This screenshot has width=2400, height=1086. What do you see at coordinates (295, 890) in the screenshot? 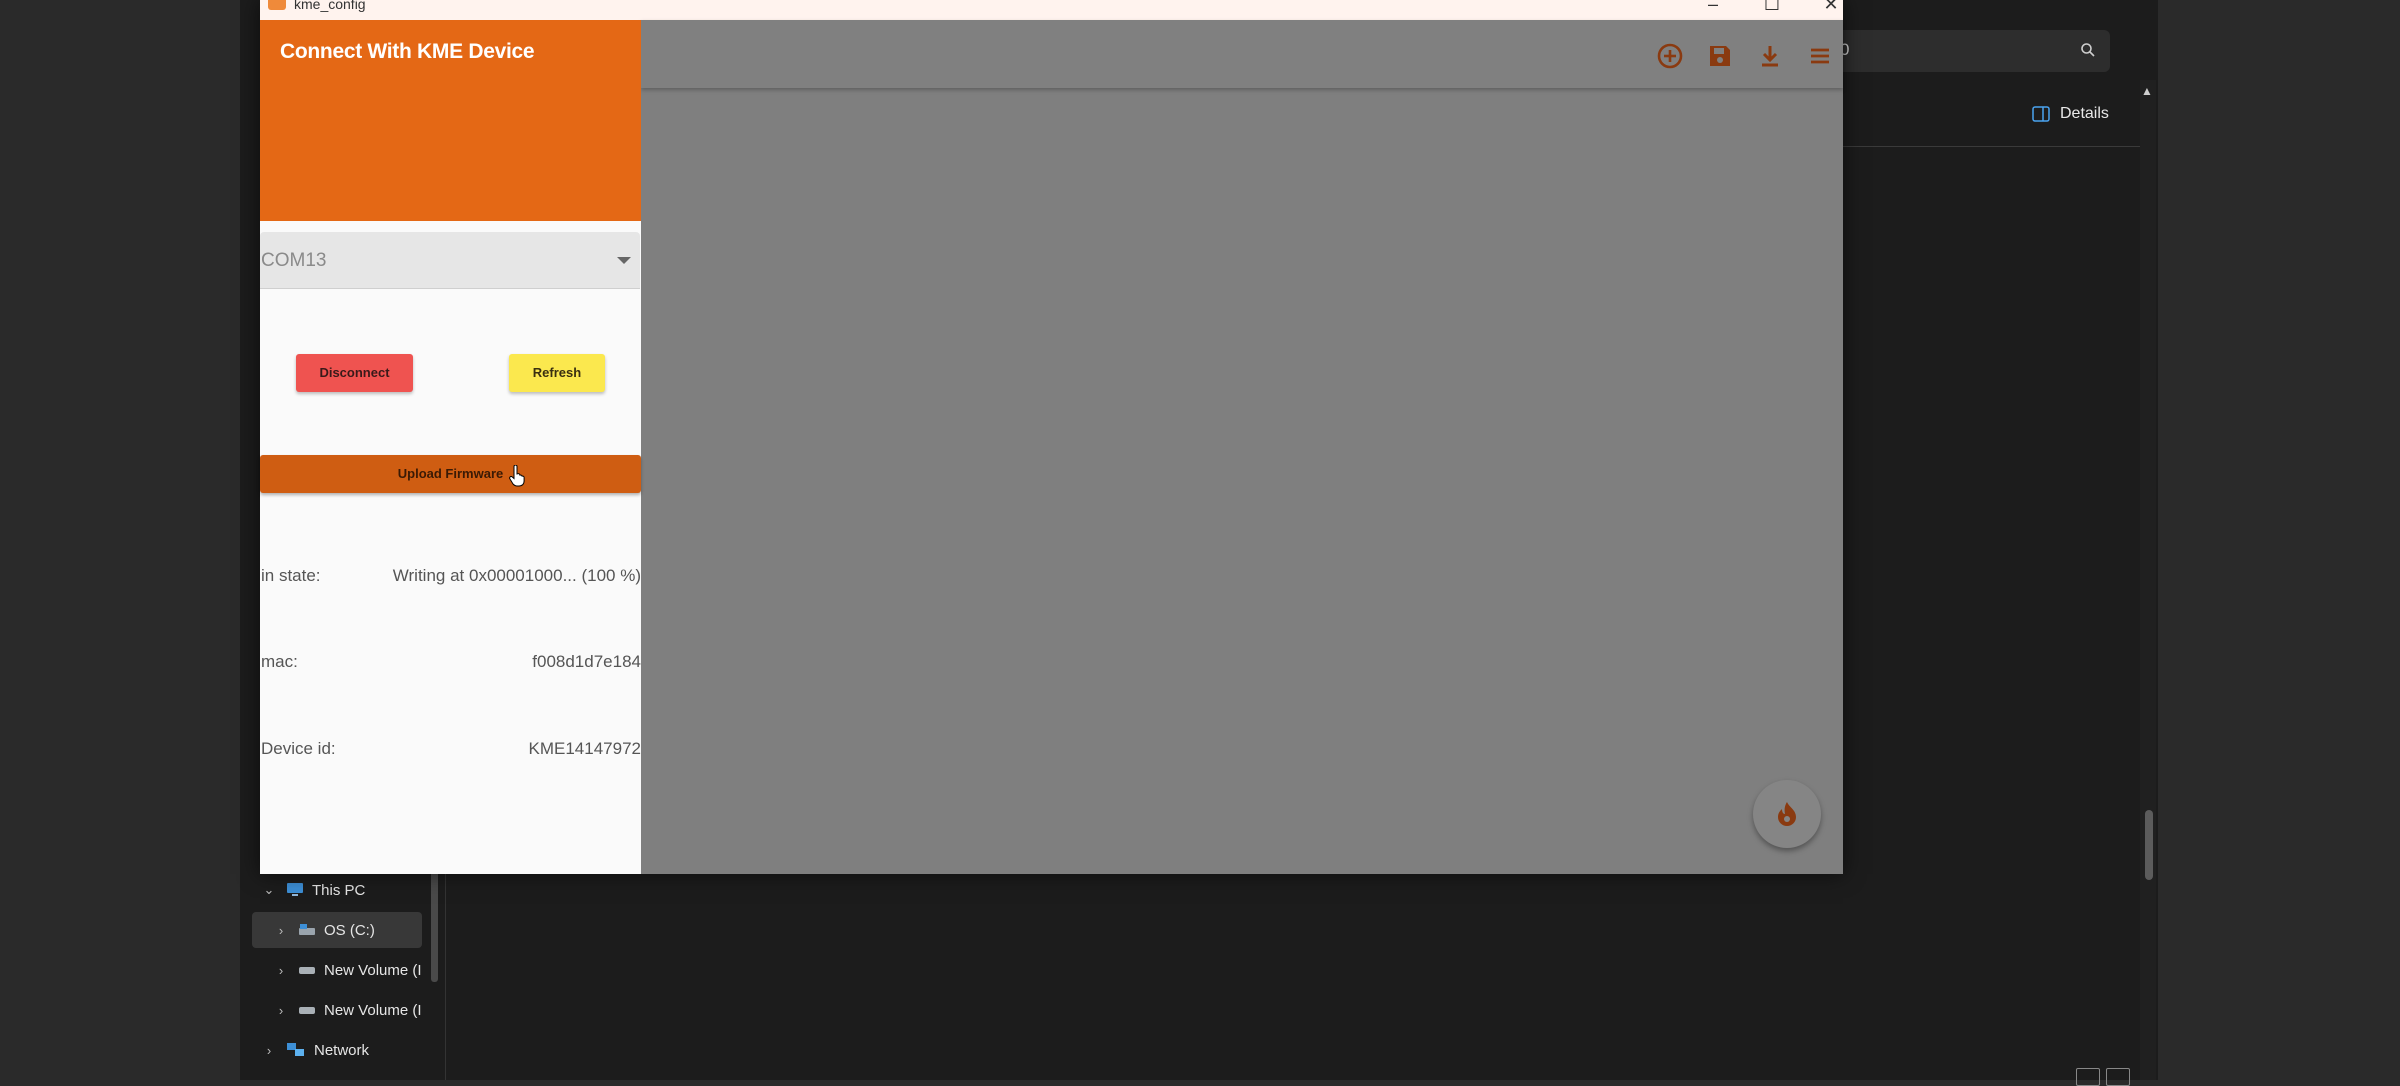
I see `computer-icon` at bounding box center [295, 890].